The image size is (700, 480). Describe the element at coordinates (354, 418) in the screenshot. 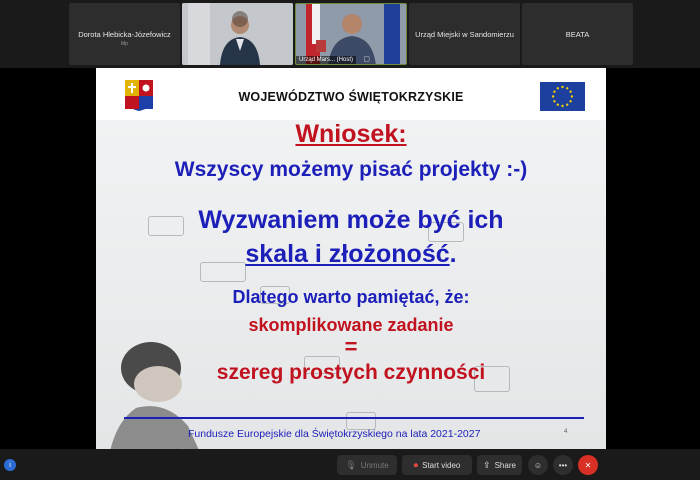

I see `slide-footer-divider` at that location.